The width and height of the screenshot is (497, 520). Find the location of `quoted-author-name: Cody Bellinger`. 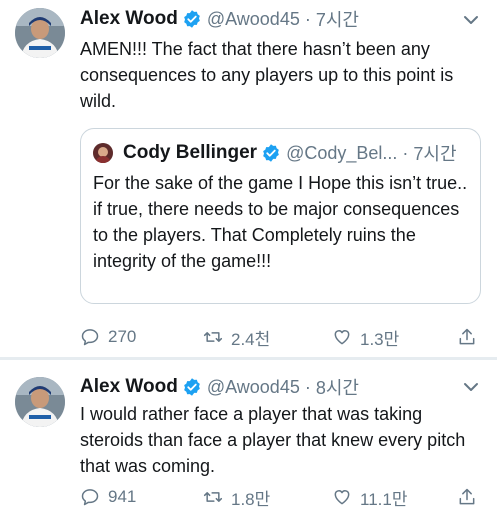

quoted-author-name: Cody Bellinger is located at coordinates (190, 152).